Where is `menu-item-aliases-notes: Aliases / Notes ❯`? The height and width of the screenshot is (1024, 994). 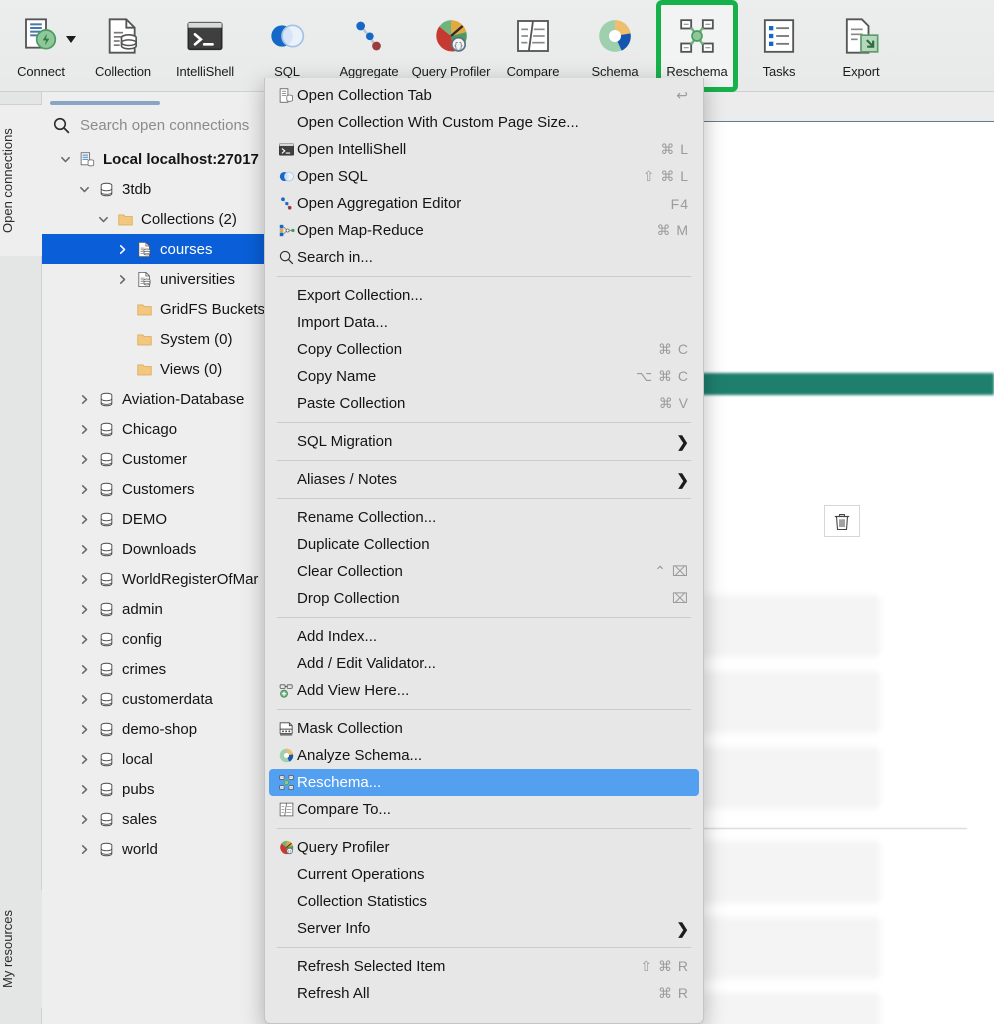 menu-item-aliases-notes: Aliases / Notes ❯ is located at coordinates (484, 479).